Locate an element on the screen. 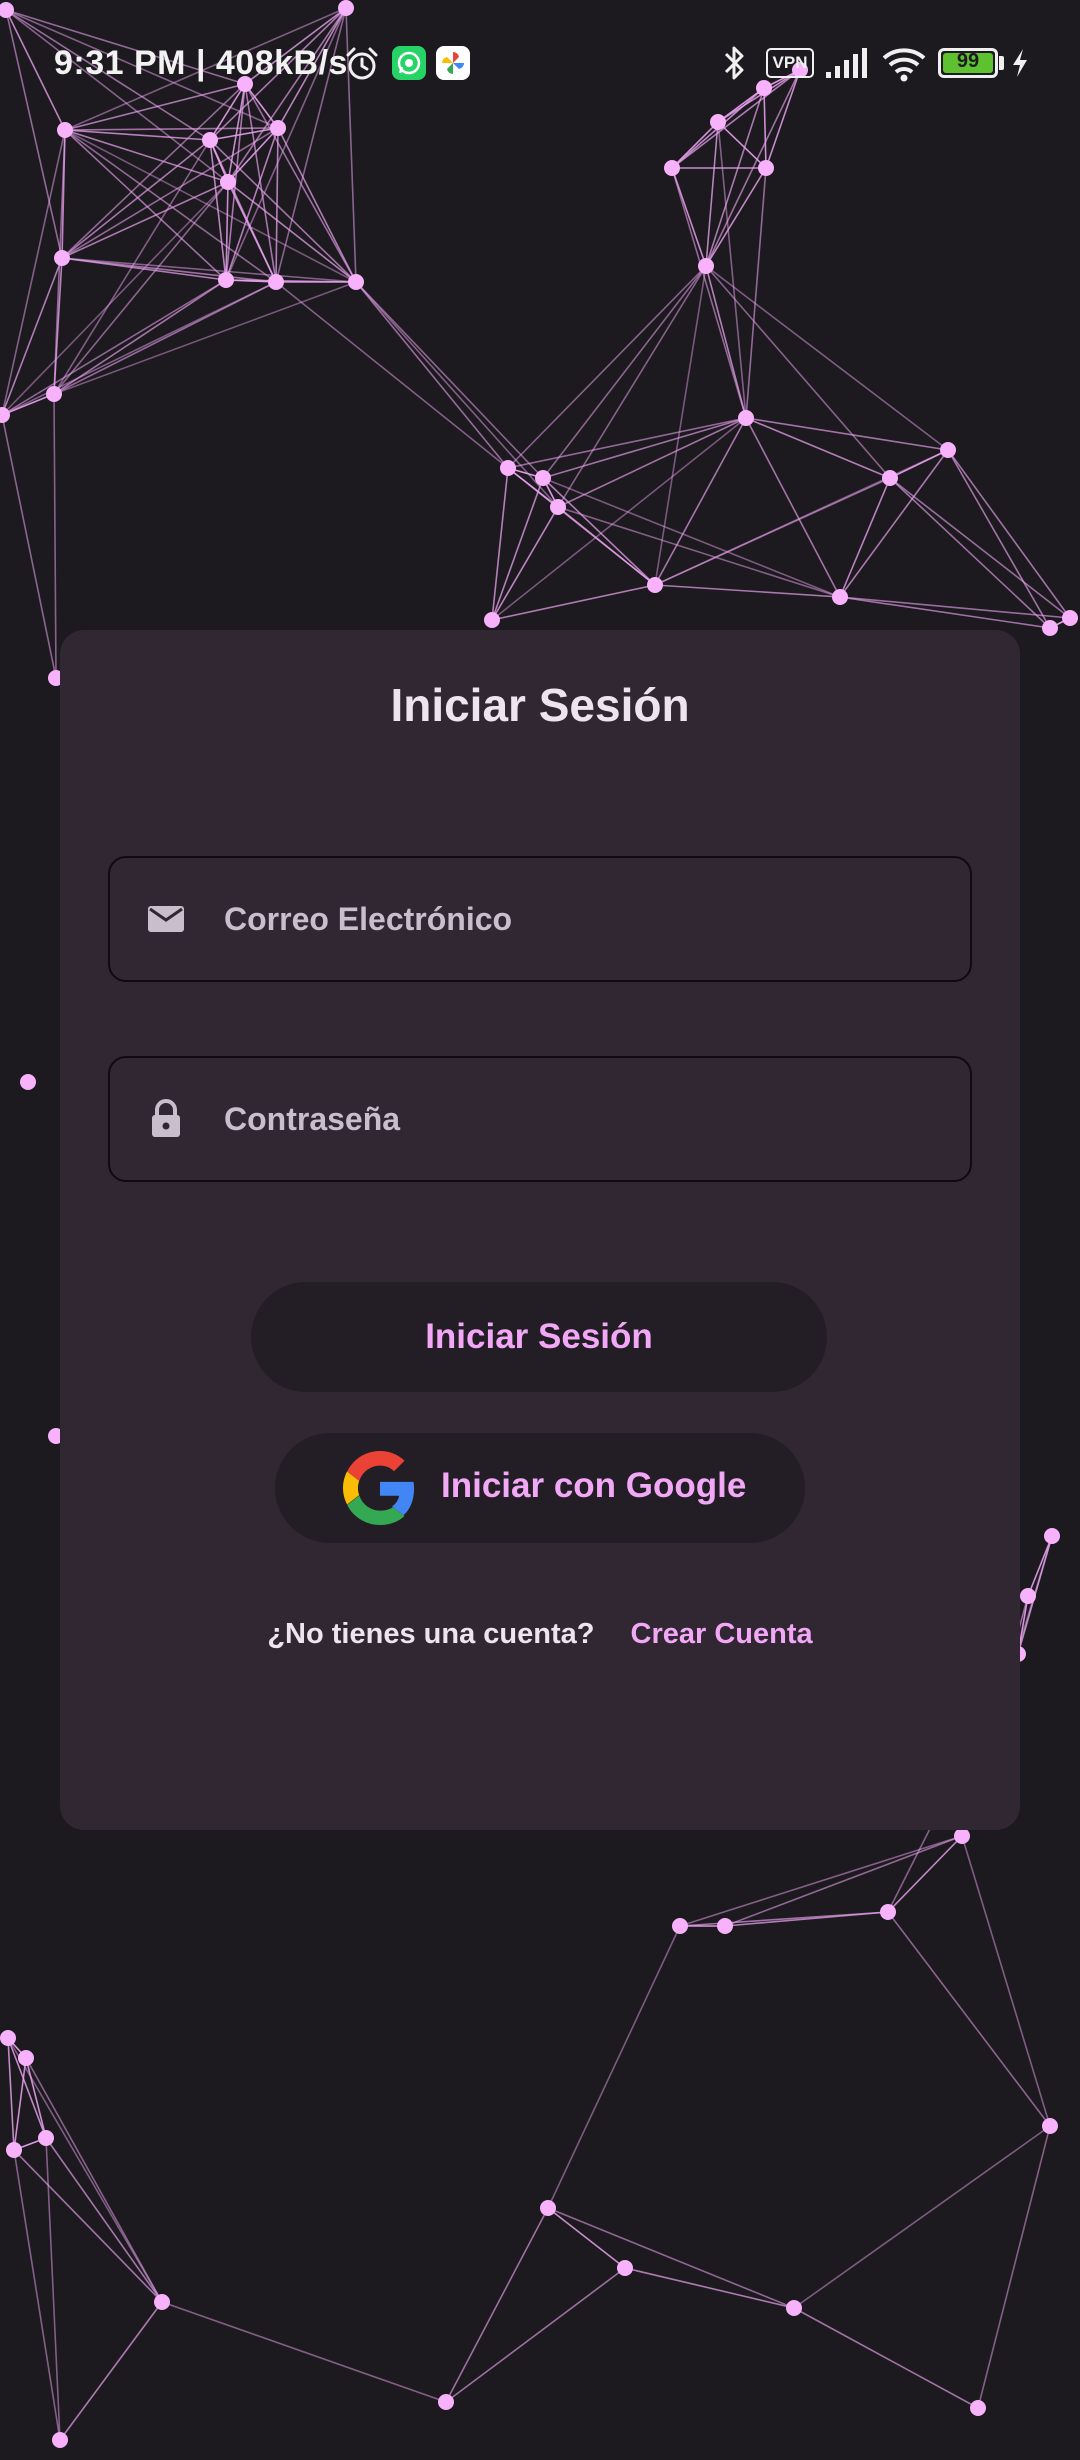 This screenshot has height=2460, width=1080. google-login-button: Iniciar con Google is located at coordinates (540, 1488).